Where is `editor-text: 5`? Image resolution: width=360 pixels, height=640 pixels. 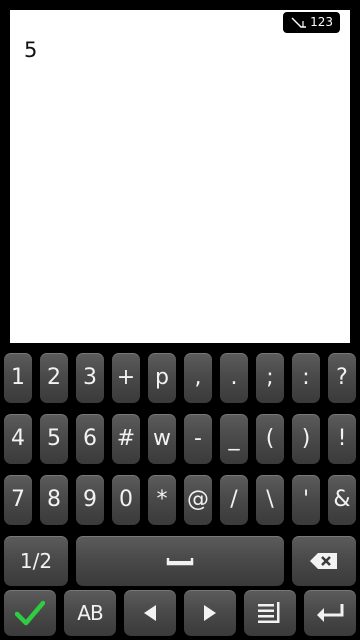 editor-text: 5 is located at coordinates (31, 50).